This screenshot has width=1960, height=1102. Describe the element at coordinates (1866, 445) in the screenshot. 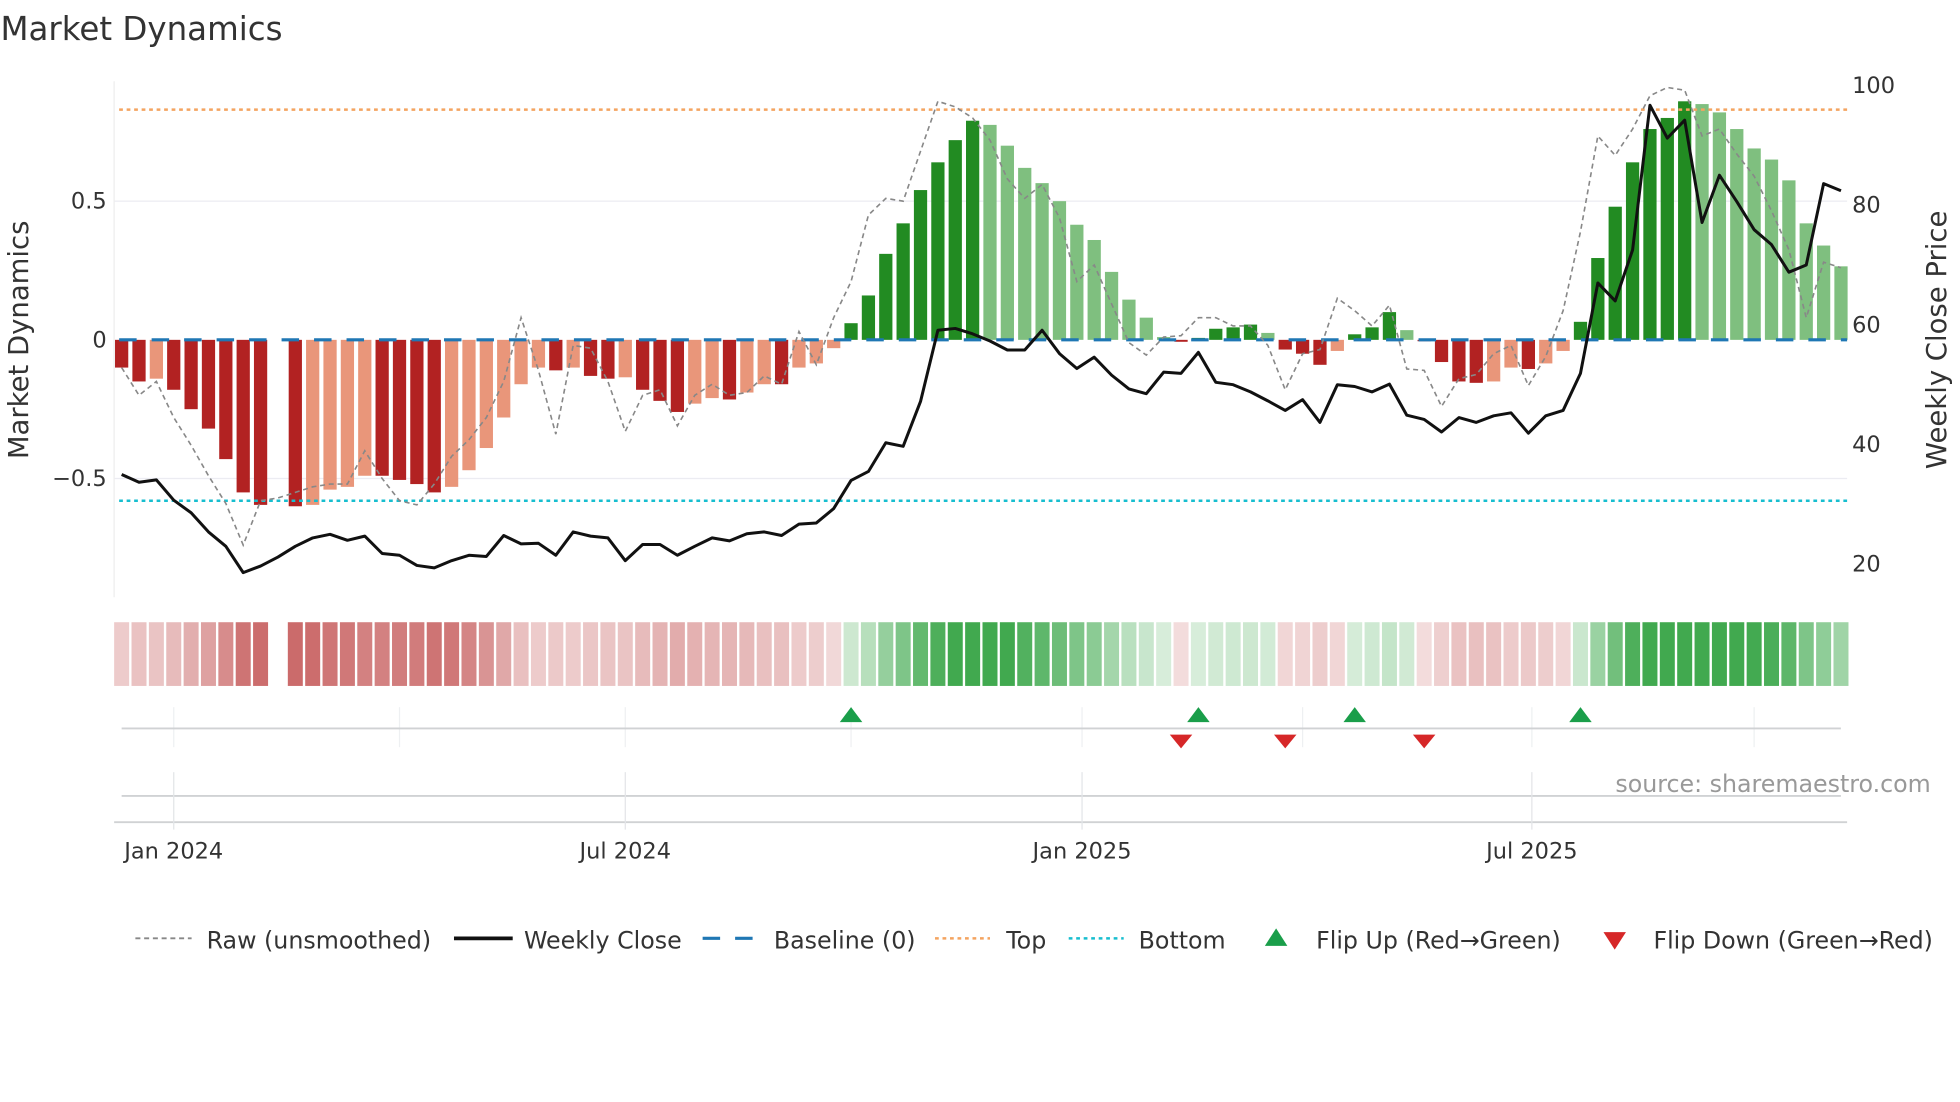

I see `y2-tick-label: 40` at that location.